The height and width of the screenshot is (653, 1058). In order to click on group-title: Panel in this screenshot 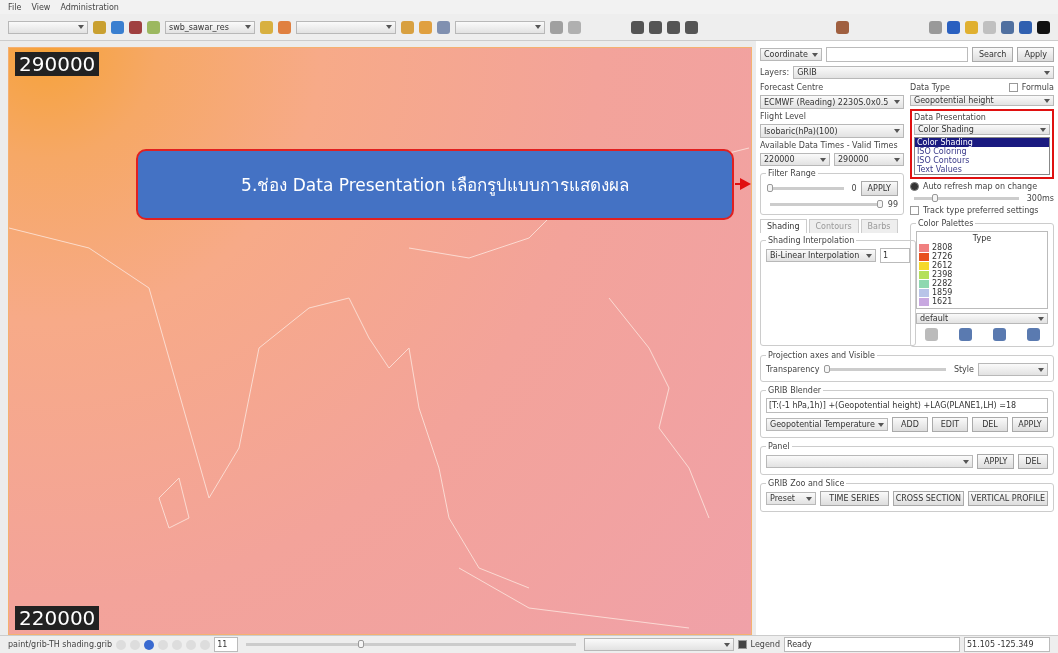, I will do `click(779, 446)`.